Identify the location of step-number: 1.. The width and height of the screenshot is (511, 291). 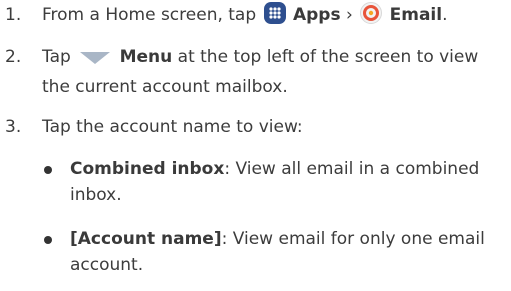
(13, 15).